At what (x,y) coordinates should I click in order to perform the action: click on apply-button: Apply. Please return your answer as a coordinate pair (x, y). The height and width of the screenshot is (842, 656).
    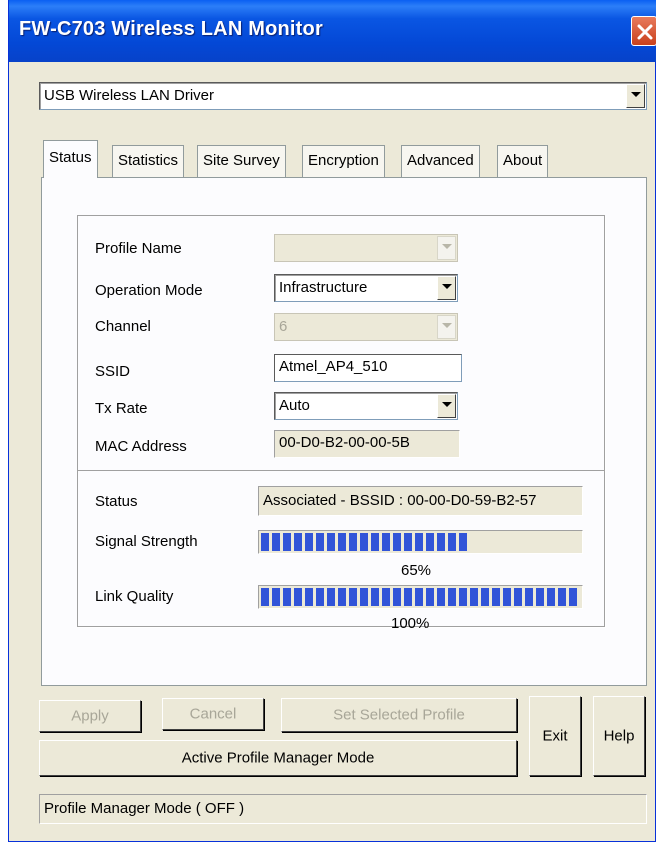
    Looking at the image, I should click on (90, 716).